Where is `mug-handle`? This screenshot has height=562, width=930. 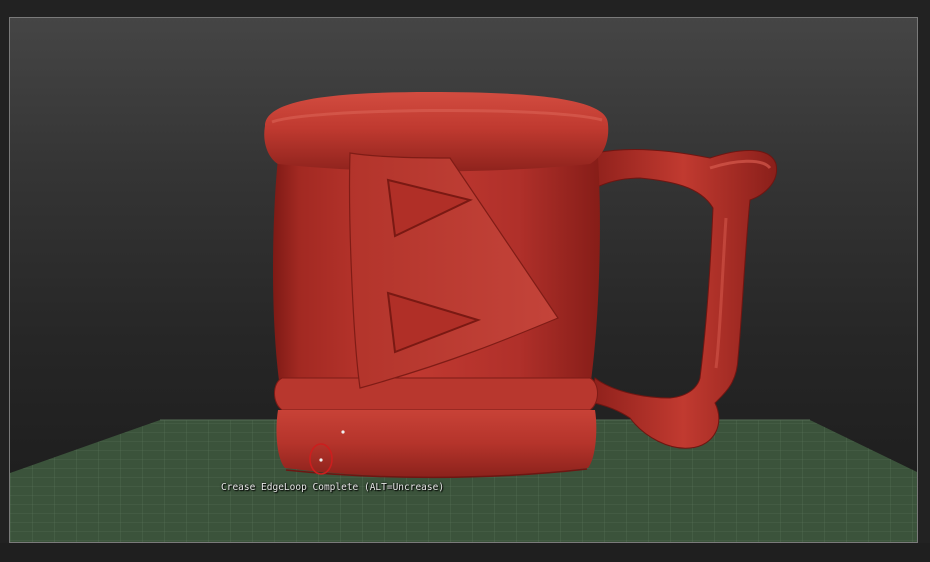 mug-handle is located at coordinates (683, 298).